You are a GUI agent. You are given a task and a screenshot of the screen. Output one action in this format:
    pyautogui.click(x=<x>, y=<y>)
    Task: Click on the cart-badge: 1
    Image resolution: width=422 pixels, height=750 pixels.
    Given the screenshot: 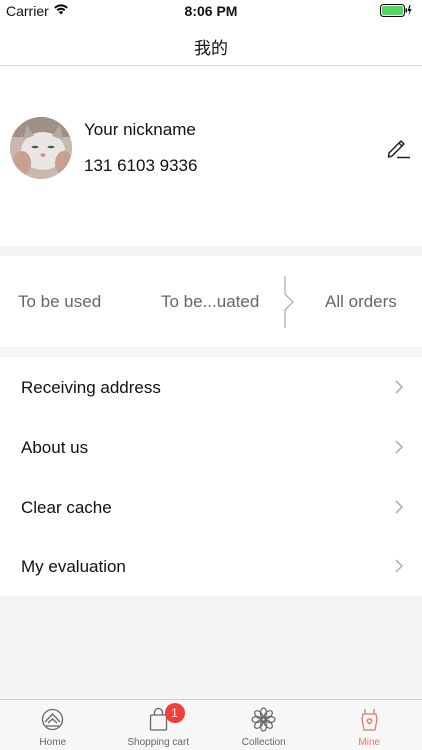 What is the action you would take?
    pyautogui.click(x=174, y=713)
    